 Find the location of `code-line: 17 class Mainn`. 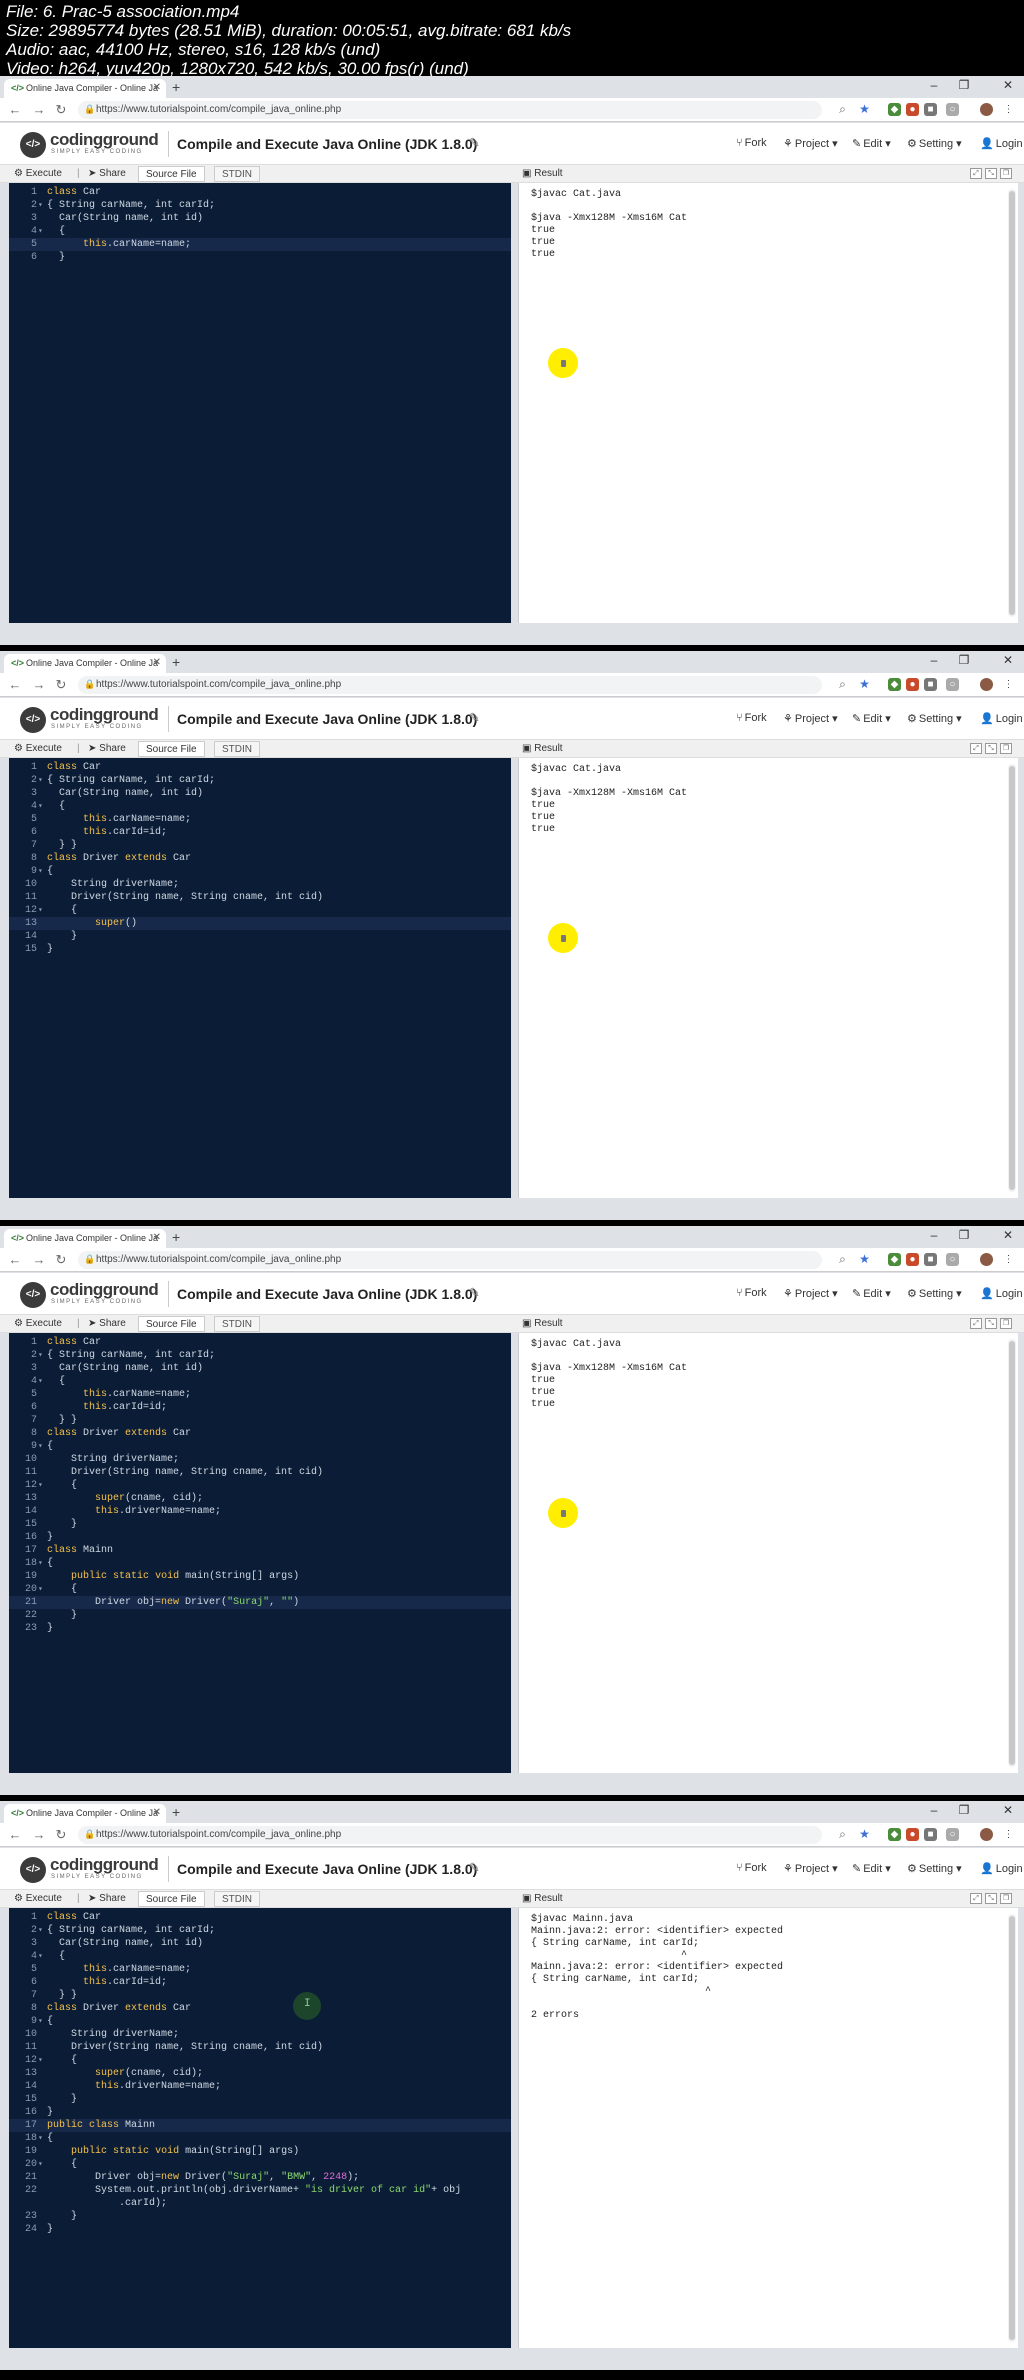

code-line: 17 class Mainn is located at coordinates (260, 1550).